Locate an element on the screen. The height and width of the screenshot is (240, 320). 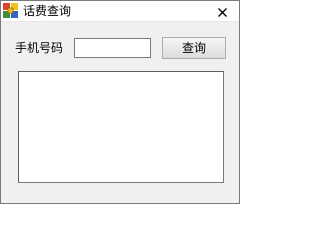
title-bar: 话费查询 is located at coordinates (120, 11).